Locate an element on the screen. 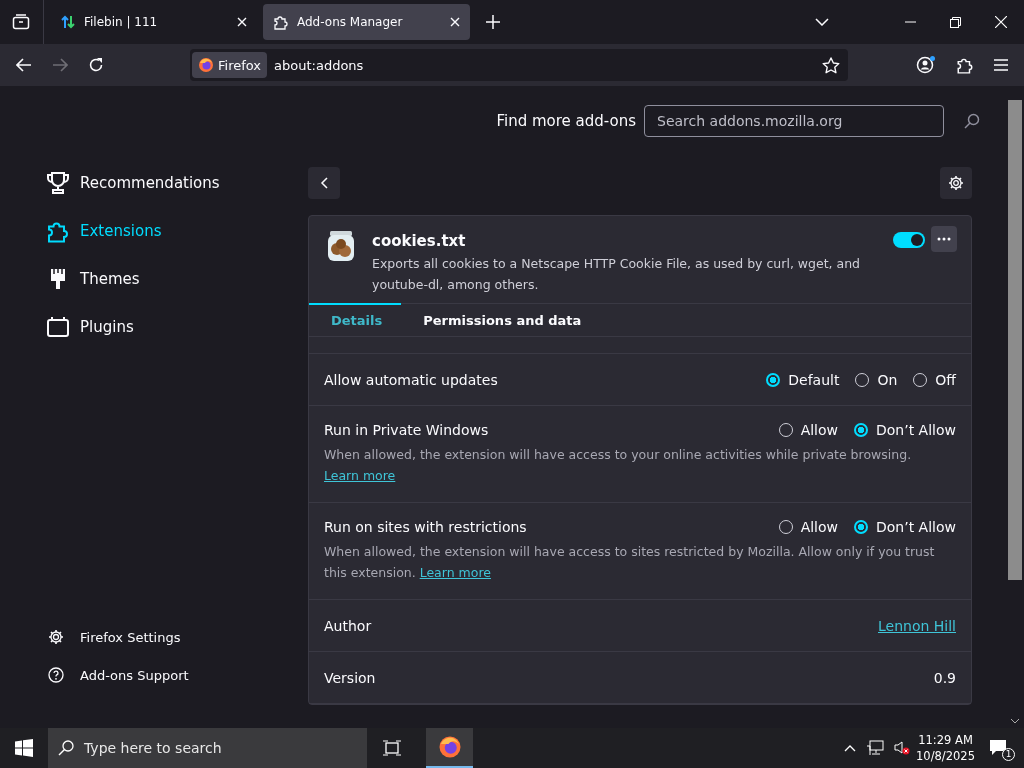 The width and height of the screenshot is (1024, 768). browser-tab: Add-ons Manager is located at coordinates (366, 22).